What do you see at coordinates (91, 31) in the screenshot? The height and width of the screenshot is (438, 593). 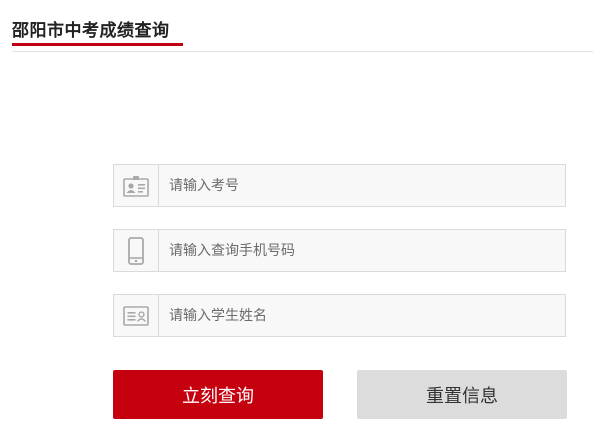 I see `page-title: 邵阳市中考成绩查询` at bounding box center [91, 31].